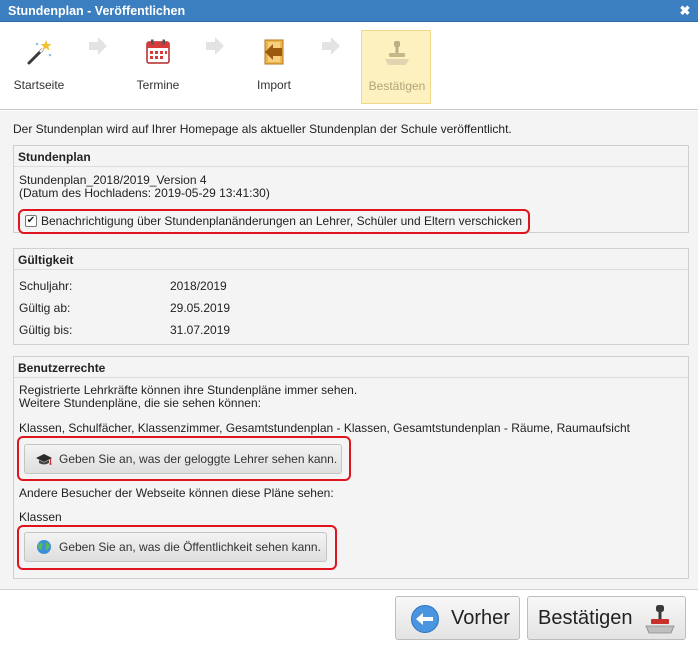  What do you see at coordinates (39, 52) in the screenshot?
I see `magic-wand-icon` at bounding box center [39, 52].